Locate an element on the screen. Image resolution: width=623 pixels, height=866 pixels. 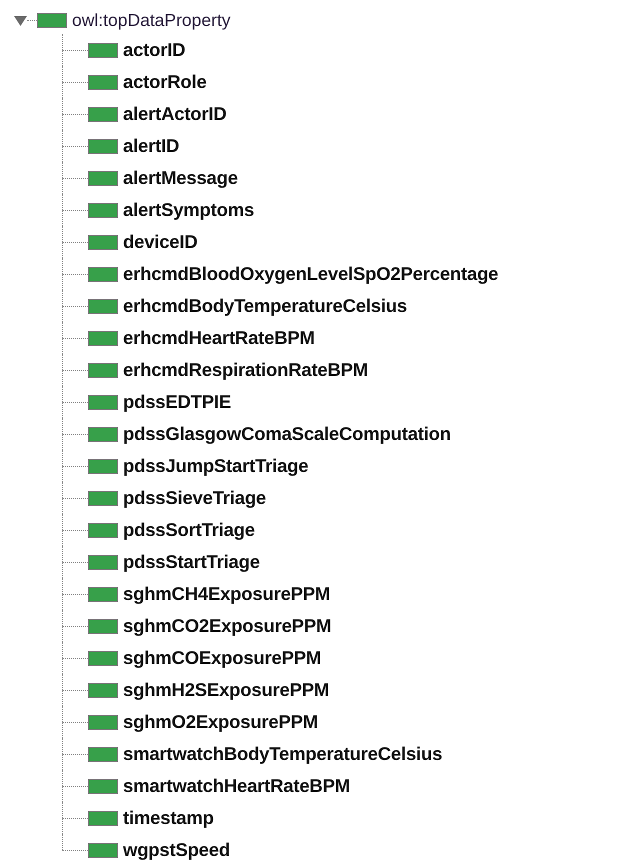
tree-item: pdssSieveTriage is located at coordinates (194, 498).